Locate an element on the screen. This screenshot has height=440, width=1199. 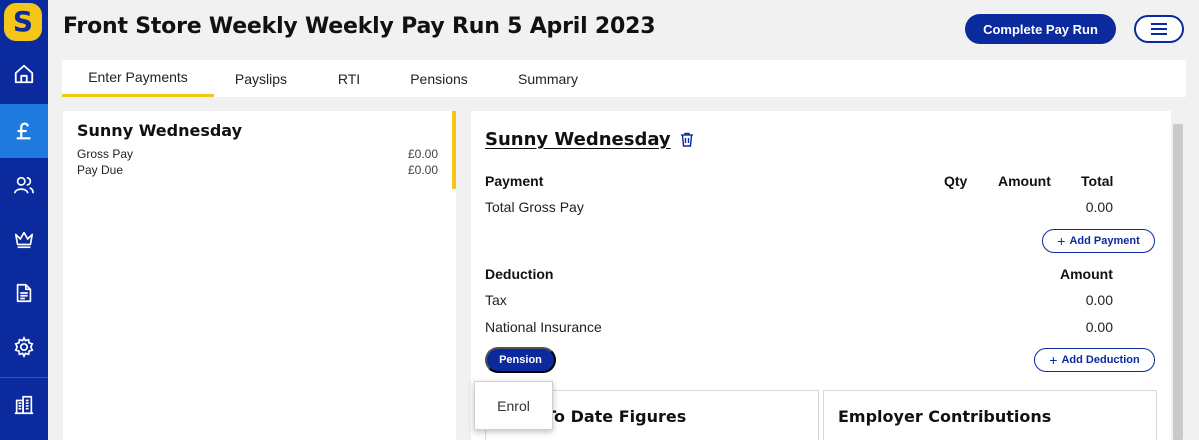
pay-due-label: Pay Due is located at coordinates (100, 170).